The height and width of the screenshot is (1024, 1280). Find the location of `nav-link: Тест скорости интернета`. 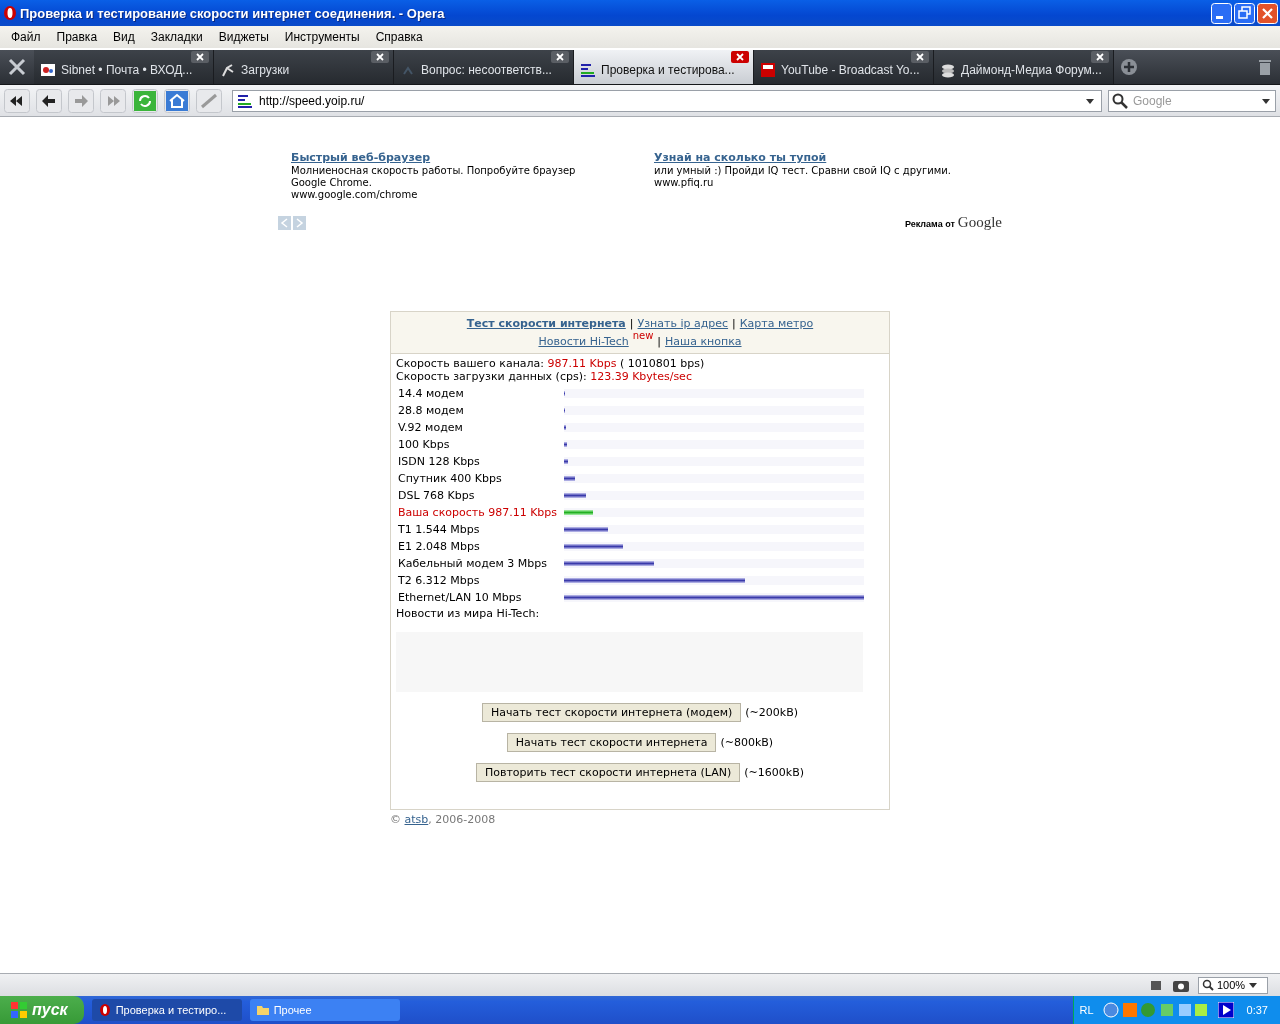

nav-link: Тест скорости интернета is located at coordinates (546, 324).